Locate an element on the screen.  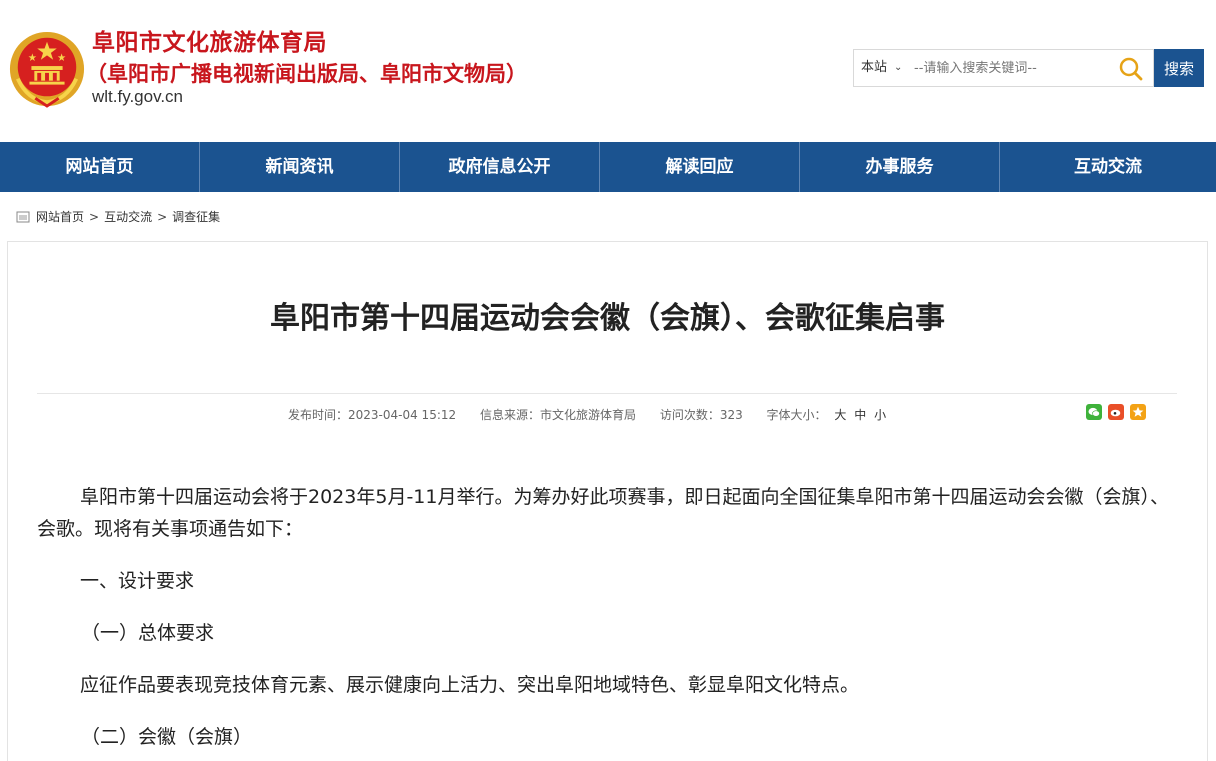
chevron-down-icon: ⌄ is located at coordinates (898, 67).